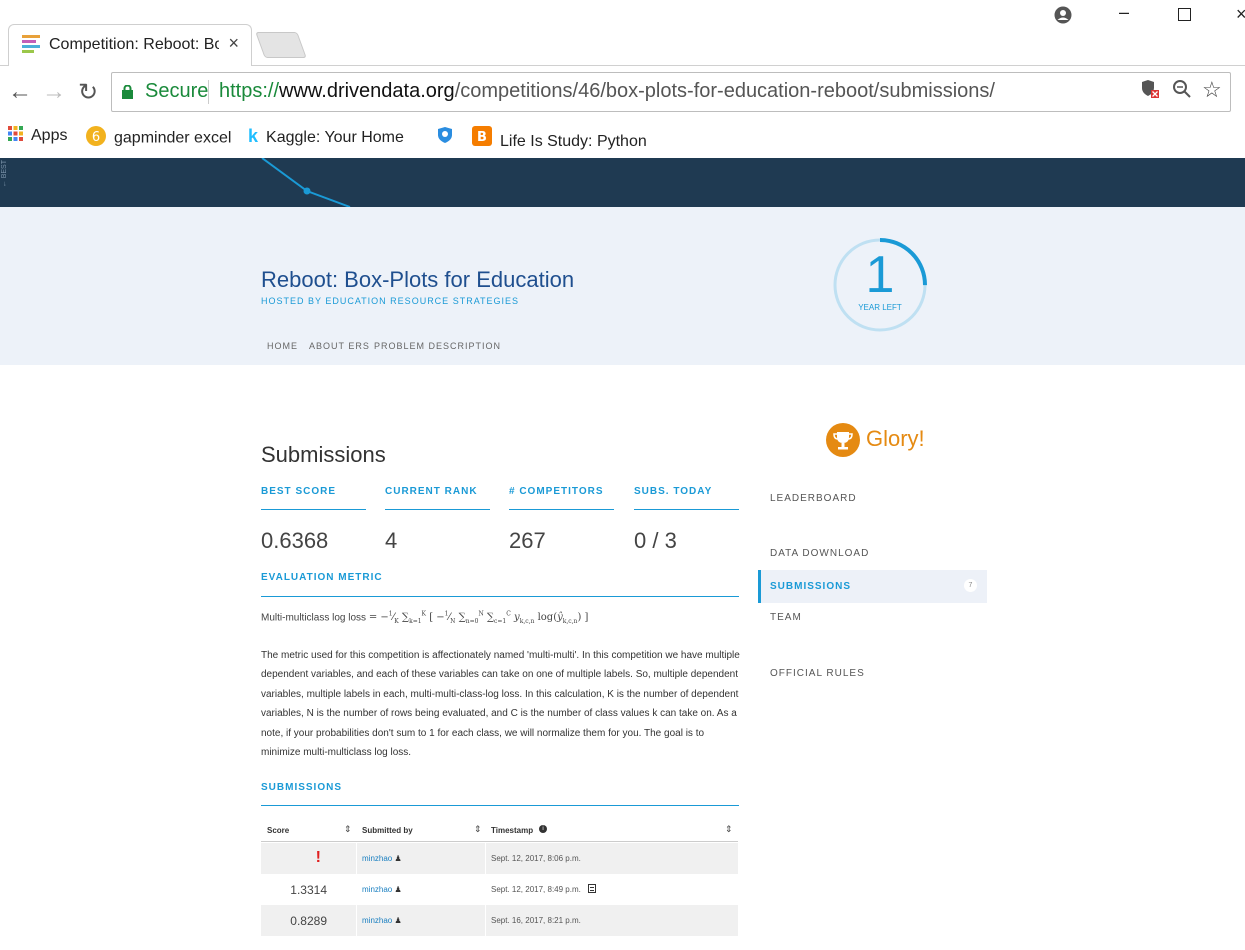  Describe the element at coordinates (786, 617) in the screenshot. I see `sidebar-item-team: TEAM` at that location.